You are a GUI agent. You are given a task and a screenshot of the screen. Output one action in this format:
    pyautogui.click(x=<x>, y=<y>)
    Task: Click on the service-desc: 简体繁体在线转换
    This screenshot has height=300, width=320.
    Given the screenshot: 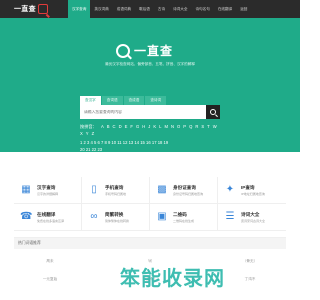 What is the action you would take?
    pyautogui.click(x=117, y=220)
    